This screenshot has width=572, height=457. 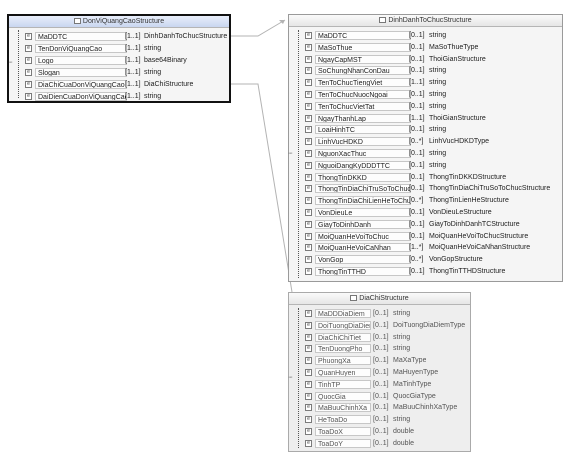 What do you see at coordinates (363, 212) in the screenshot?
I see `field-name: VonDieuLe` at bounding box center [363, 212].